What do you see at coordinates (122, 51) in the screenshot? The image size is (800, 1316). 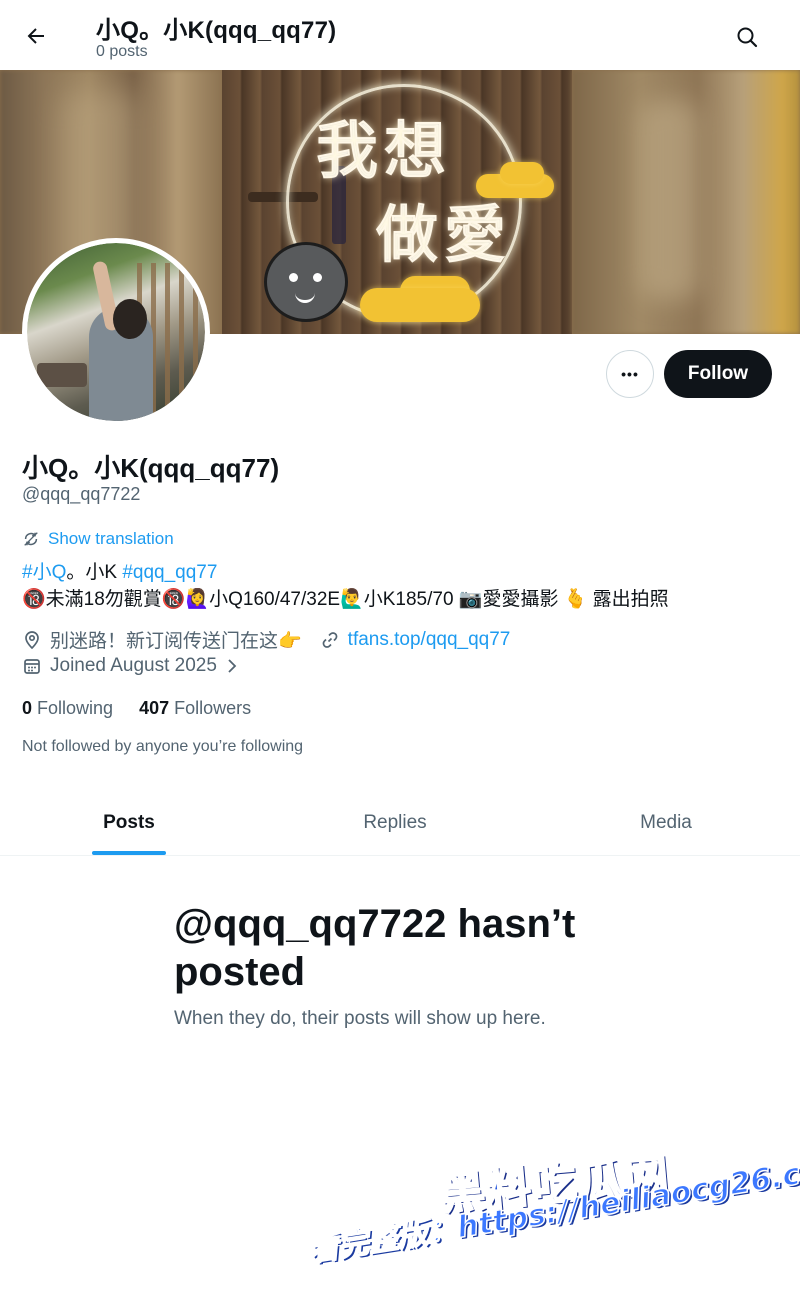 I see `post-count: 0 posts` at bounding box center [122, 51].